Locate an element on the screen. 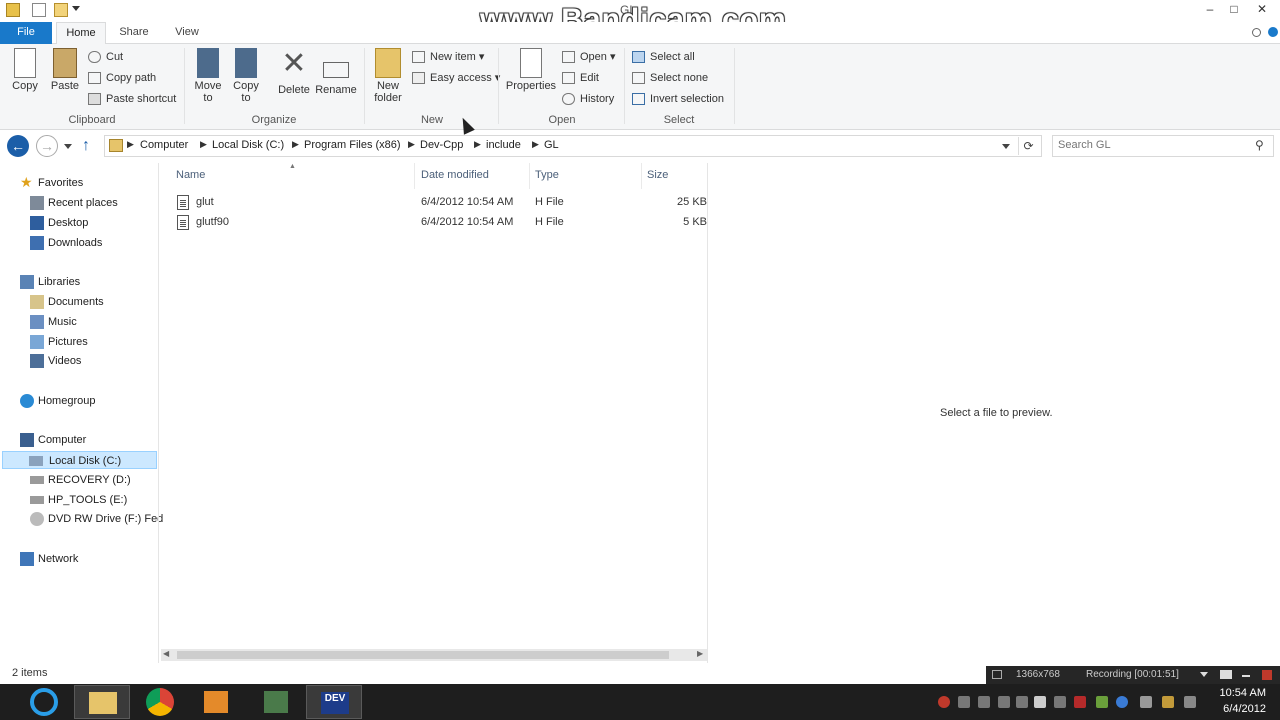  easy-access-button: Easy access ▾ is located at coordinates (455, 78).